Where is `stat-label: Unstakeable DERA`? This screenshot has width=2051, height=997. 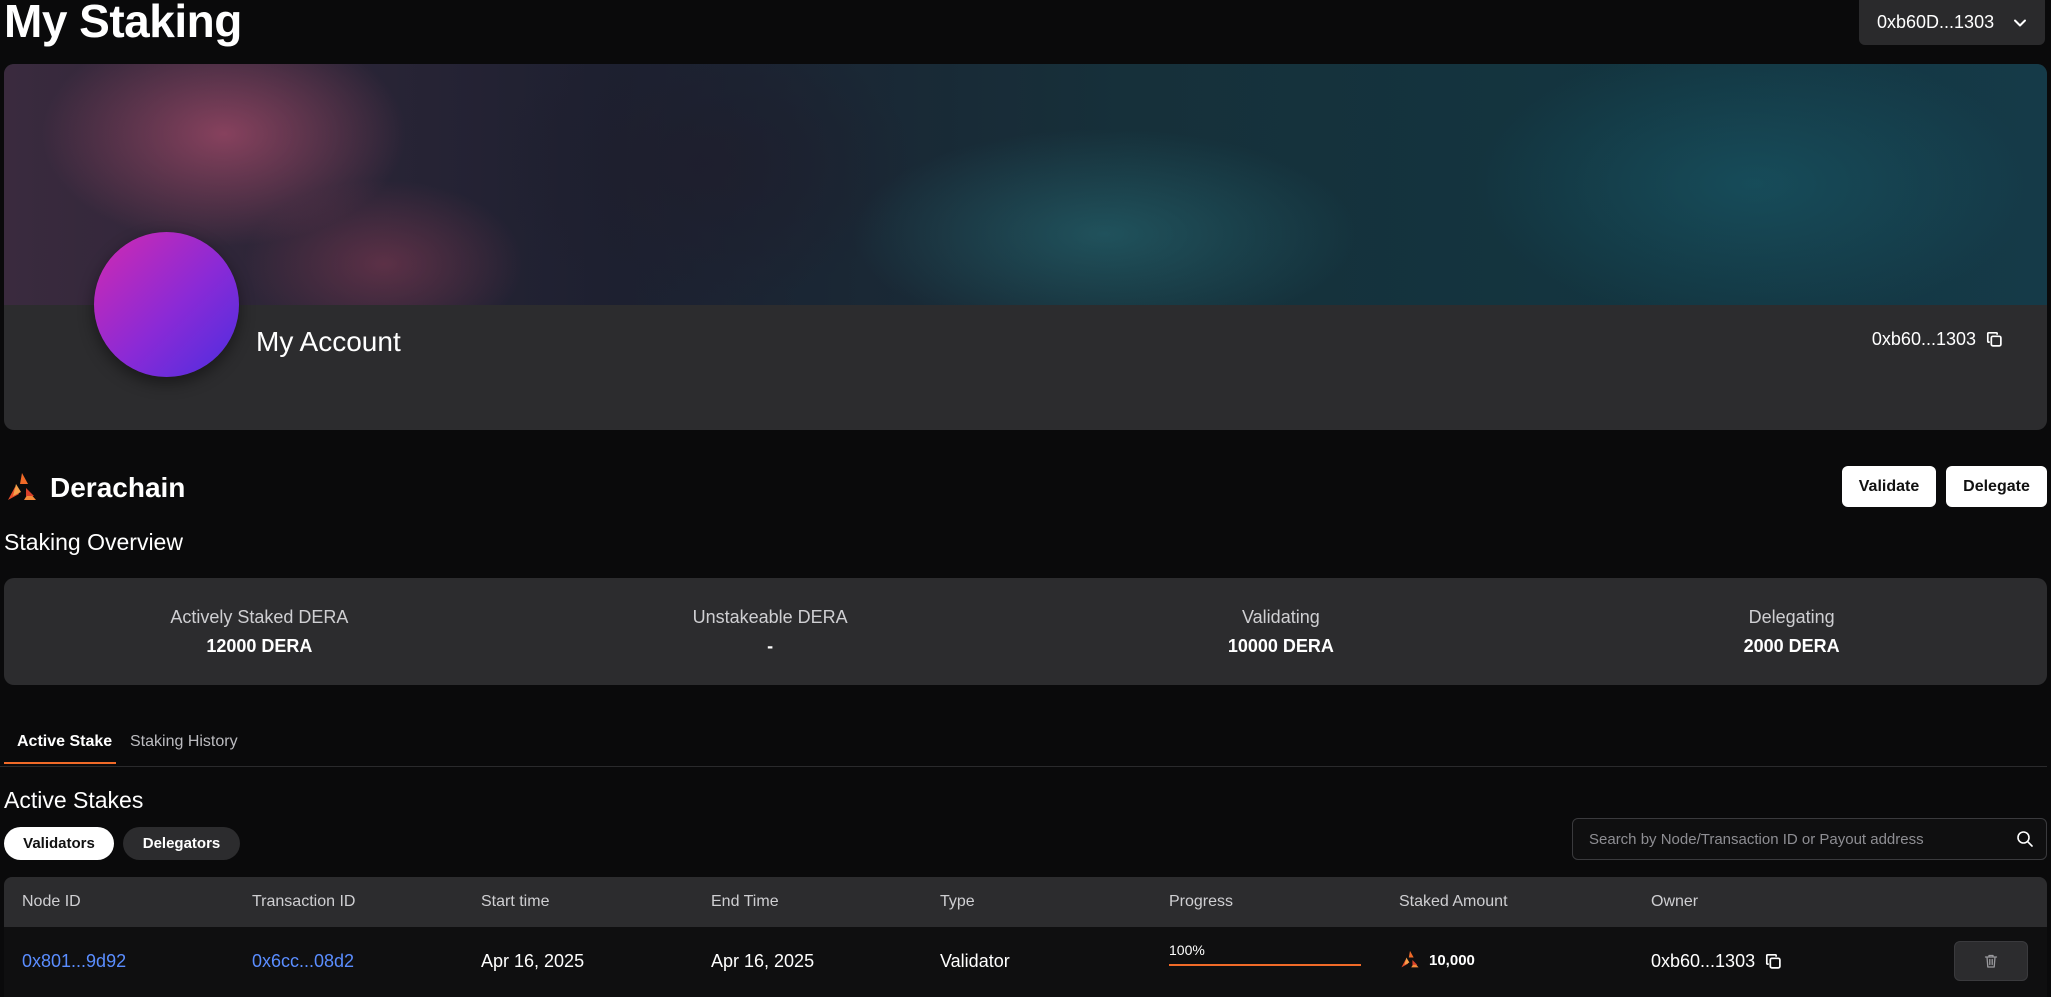
stat-label: Unstakeable DERA is located at coordinates (770, 616).